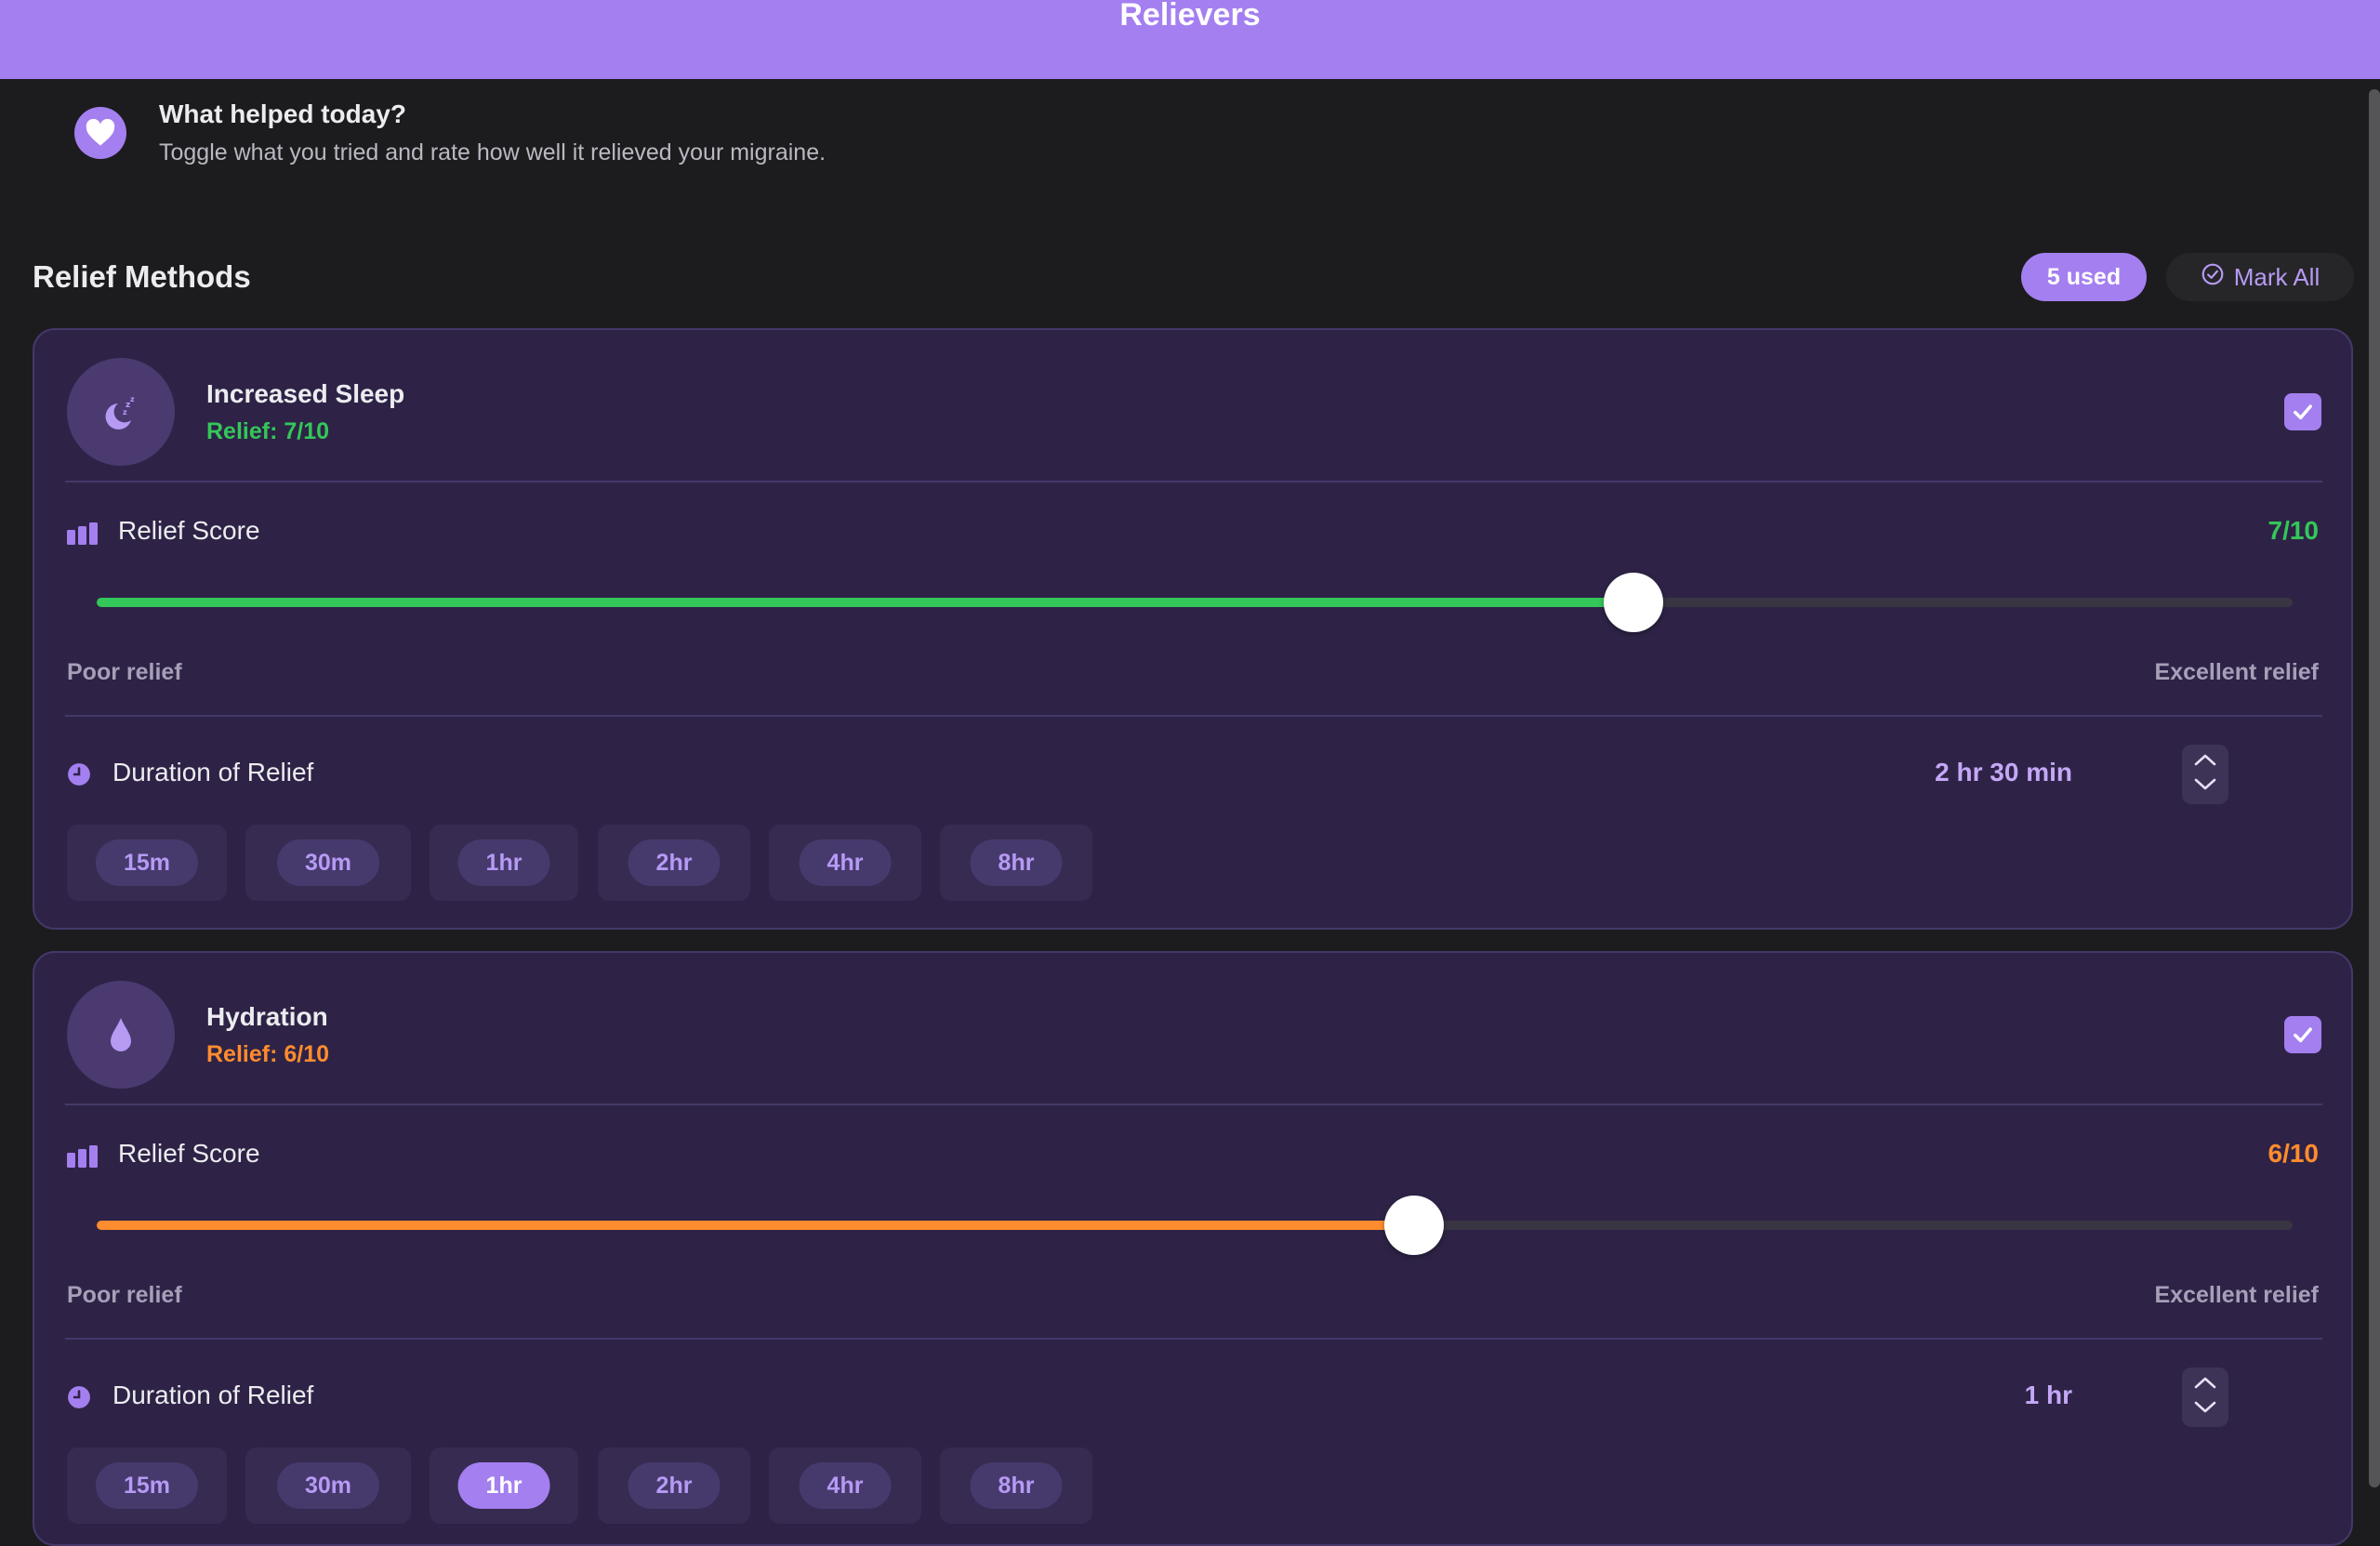 This screenshot has width=2380, height=1546. What do you see at coordinates (142, 276) in the screenshot?
I see `section-title: Relief Methods` at bounding box center [142, 276].